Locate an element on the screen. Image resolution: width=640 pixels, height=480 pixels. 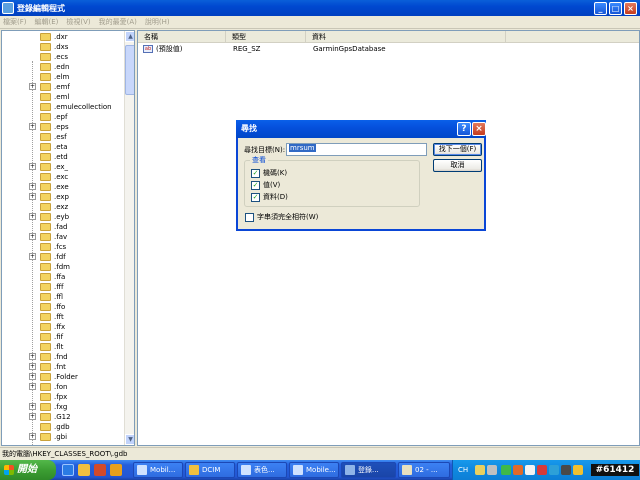
tree-item: + .fnd is located at coordinates (63, 357).